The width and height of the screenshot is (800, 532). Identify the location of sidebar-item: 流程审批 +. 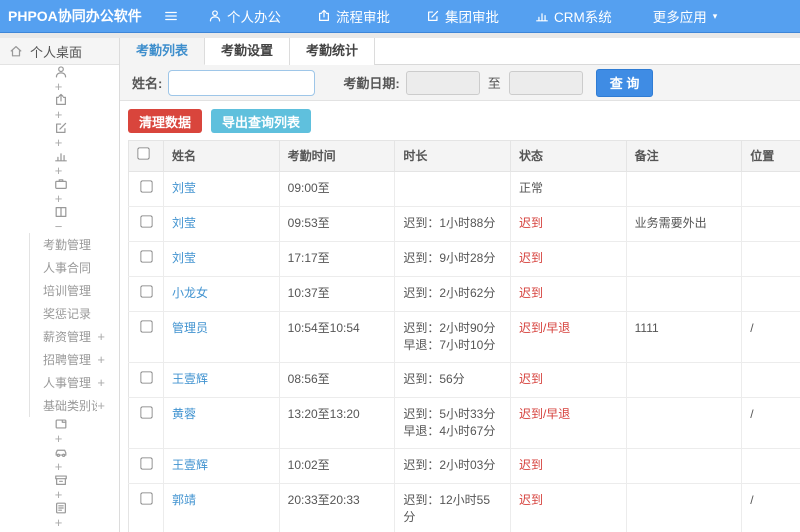
(59, 107).